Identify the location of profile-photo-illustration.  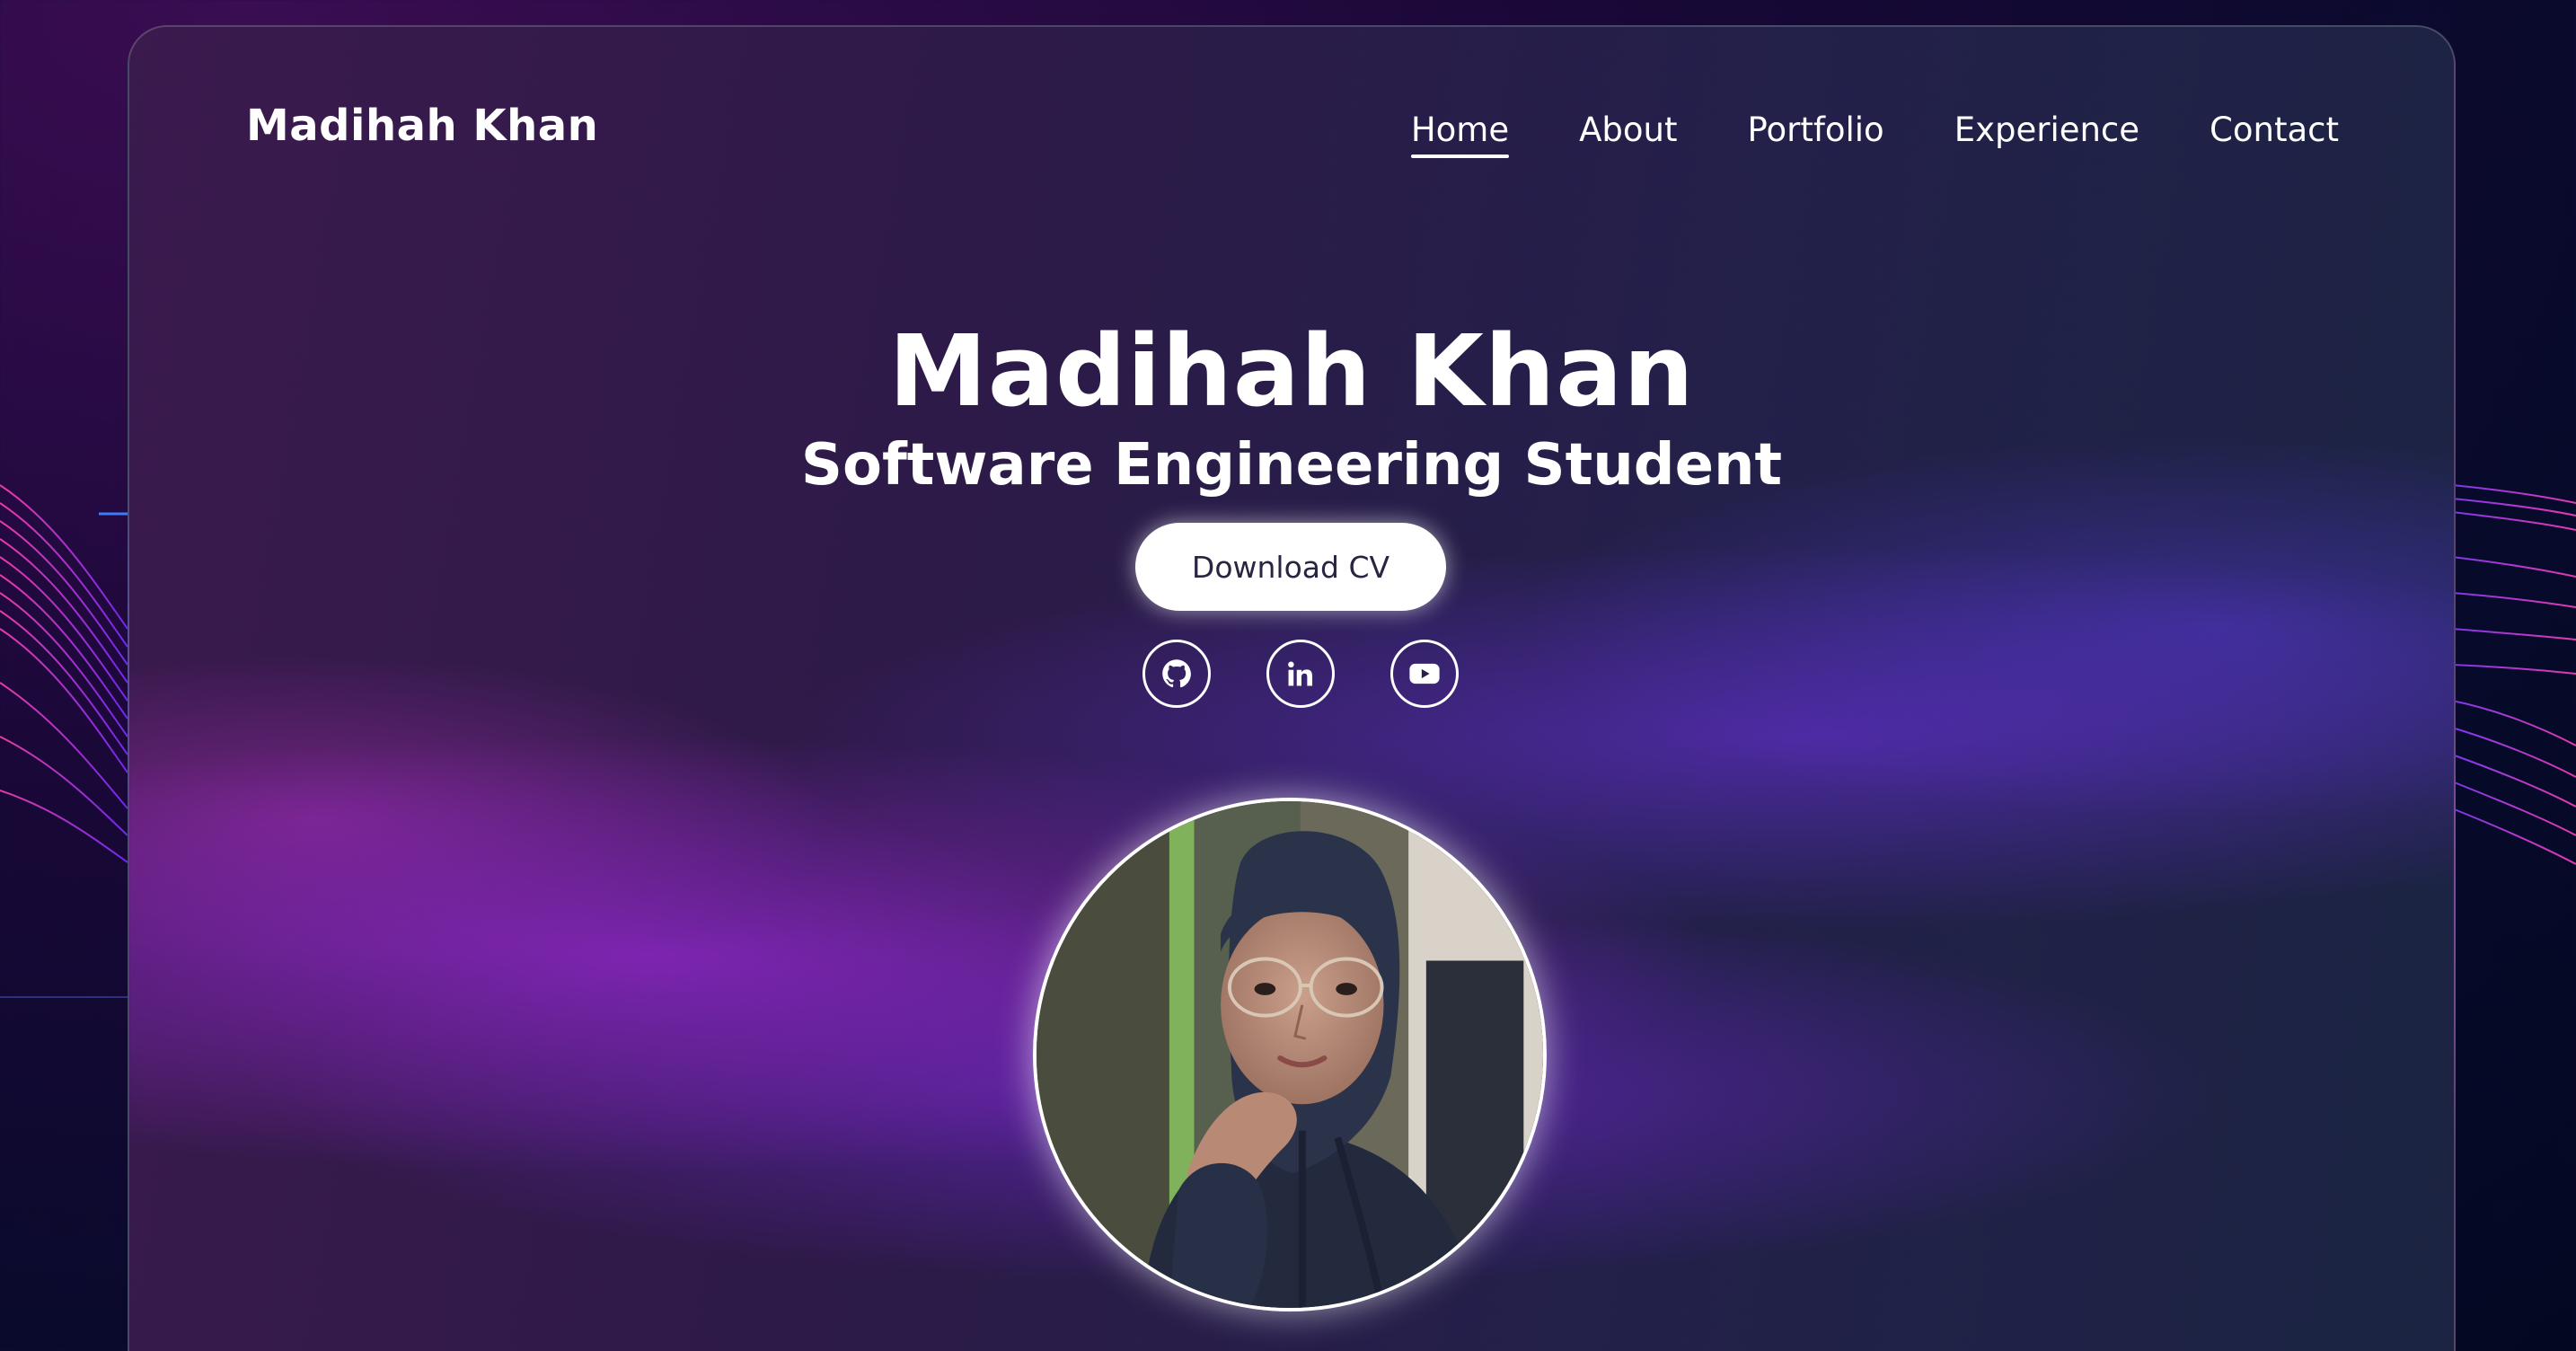
(1290, 1054).